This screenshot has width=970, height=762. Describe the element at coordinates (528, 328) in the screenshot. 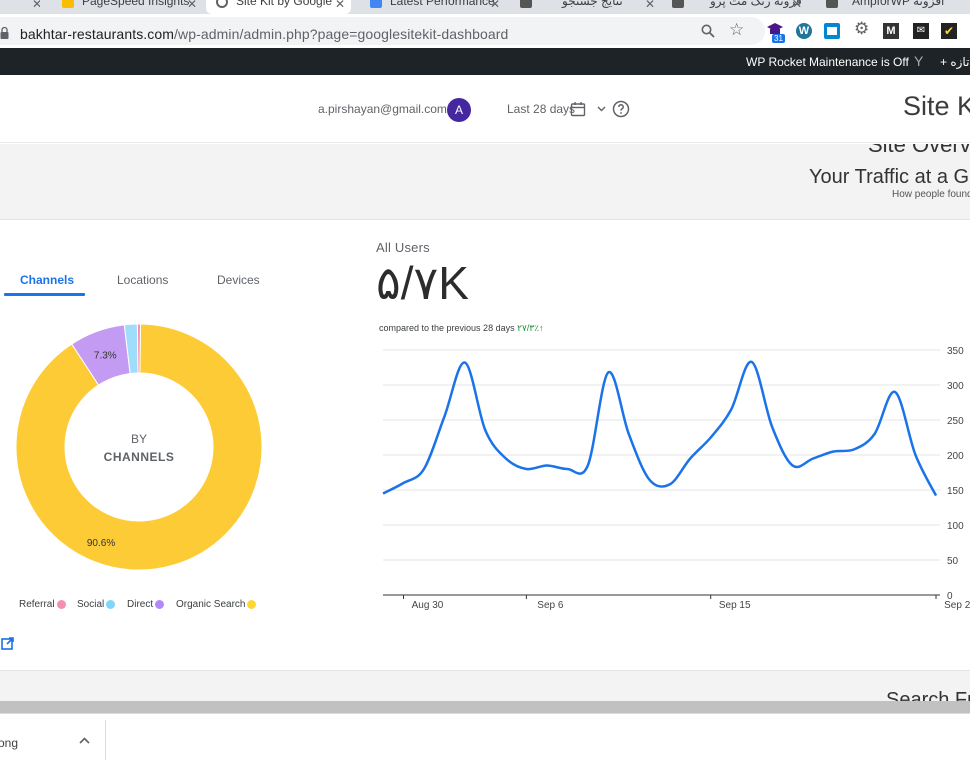

I see `change-value: ۲۷/۳٪` at that location.